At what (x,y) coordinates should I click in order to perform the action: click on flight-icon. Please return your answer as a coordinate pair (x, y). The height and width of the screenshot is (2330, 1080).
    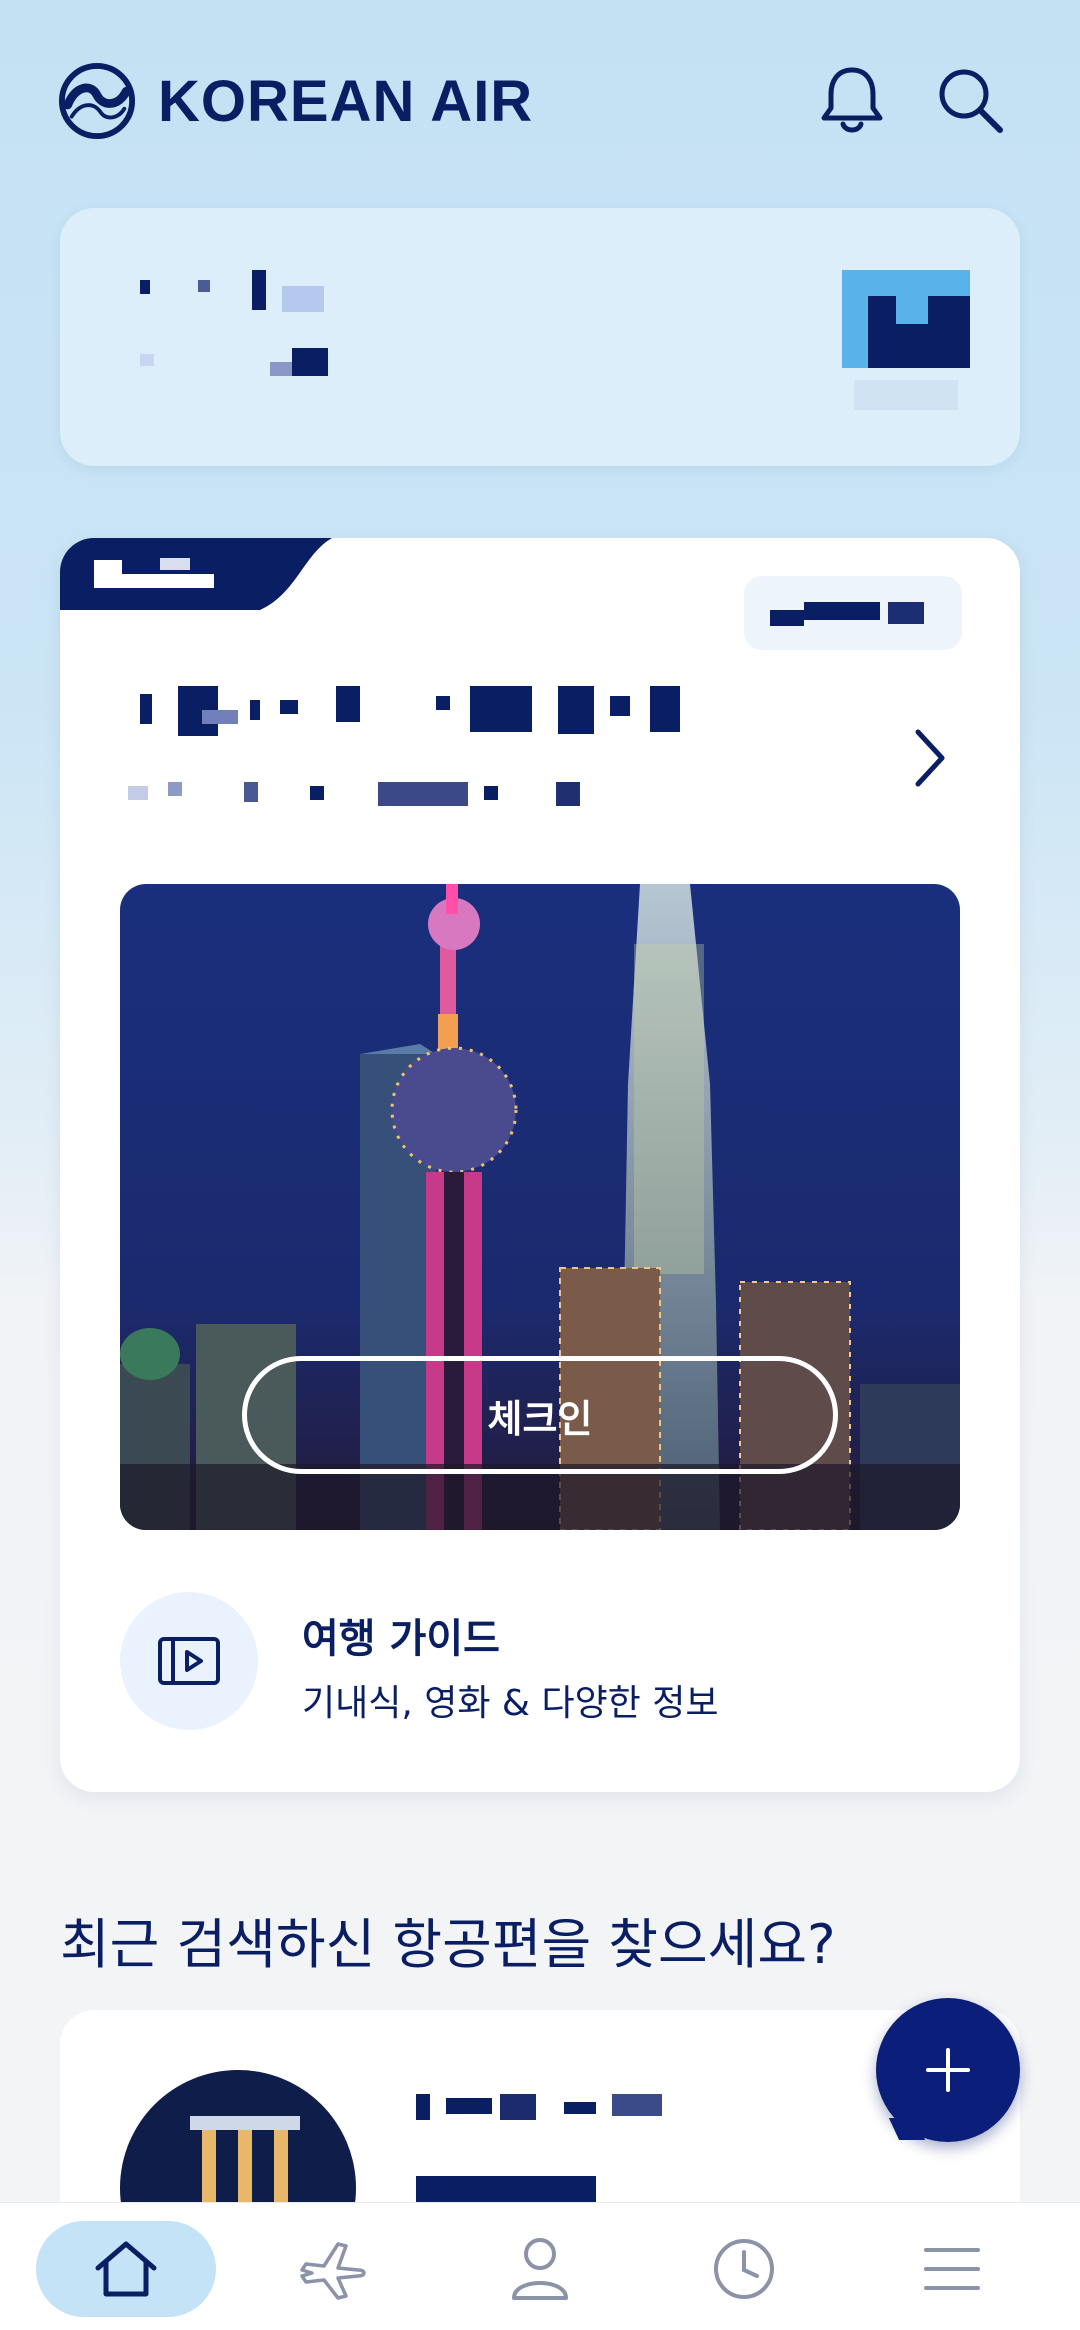
    Looking at the image, I should click on (333, 2271).